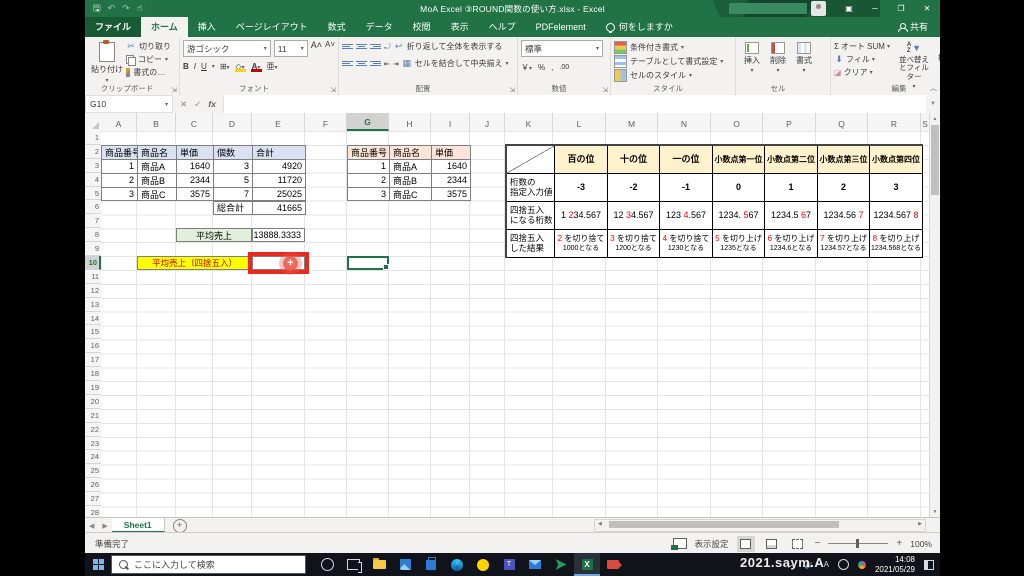  What do you see at coordinates (396, 64) in the screenshot?
I see `increase-indent-icon: ⇥` at bounding box center [396, 64].